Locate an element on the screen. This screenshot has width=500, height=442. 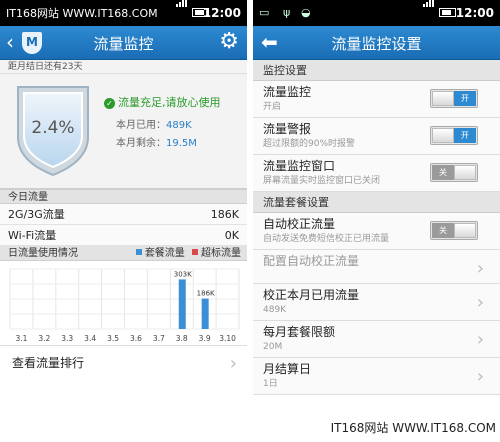
setting-subtitle: 1日 is located at coordinates (270, 384).